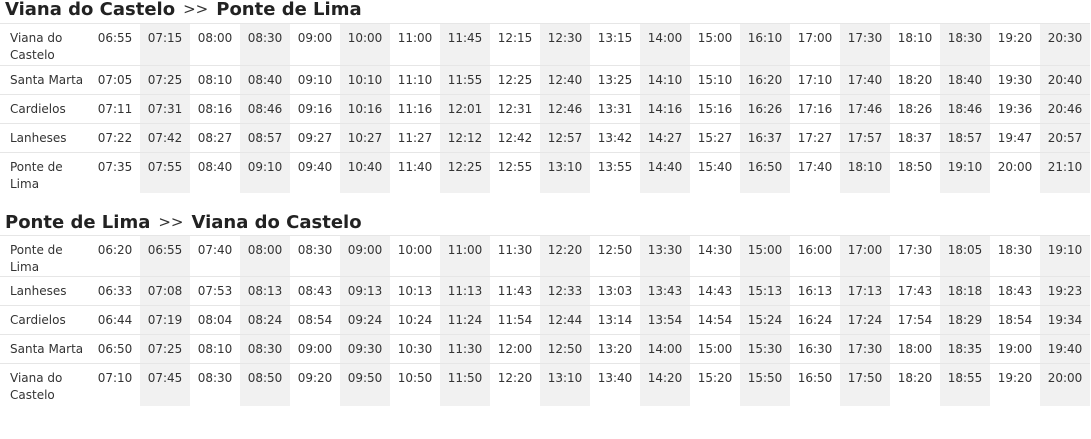  I want to click on departure-time: 12:55, so click(515, 172).